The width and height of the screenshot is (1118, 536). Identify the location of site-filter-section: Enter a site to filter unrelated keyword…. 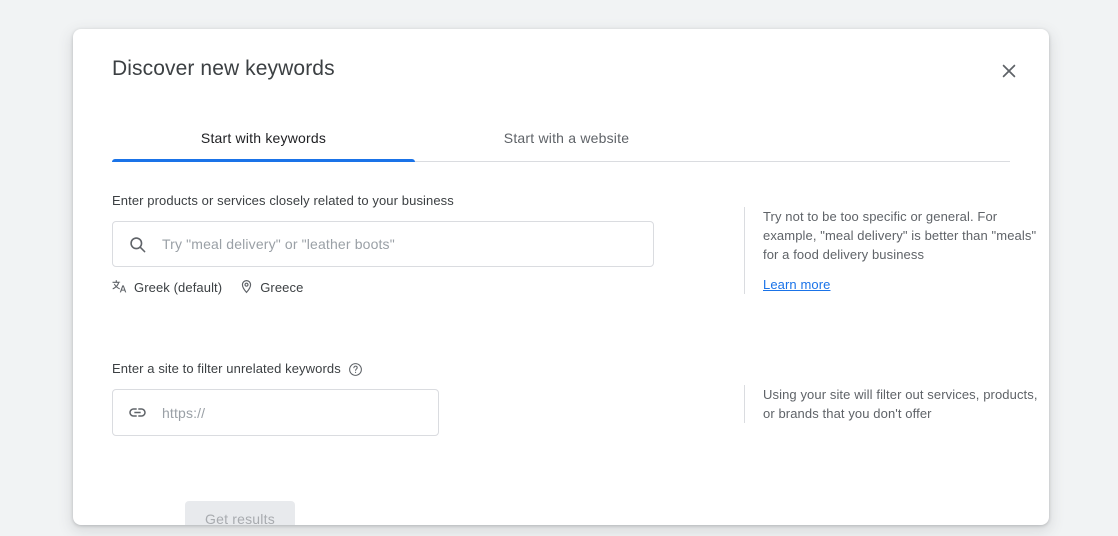
(574, 398).